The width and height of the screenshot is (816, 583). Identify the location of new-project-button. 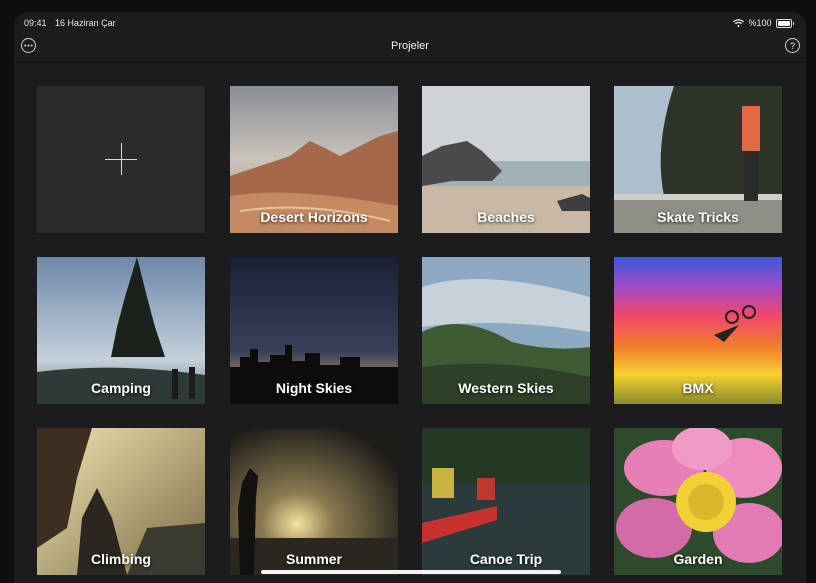
(121, 159).